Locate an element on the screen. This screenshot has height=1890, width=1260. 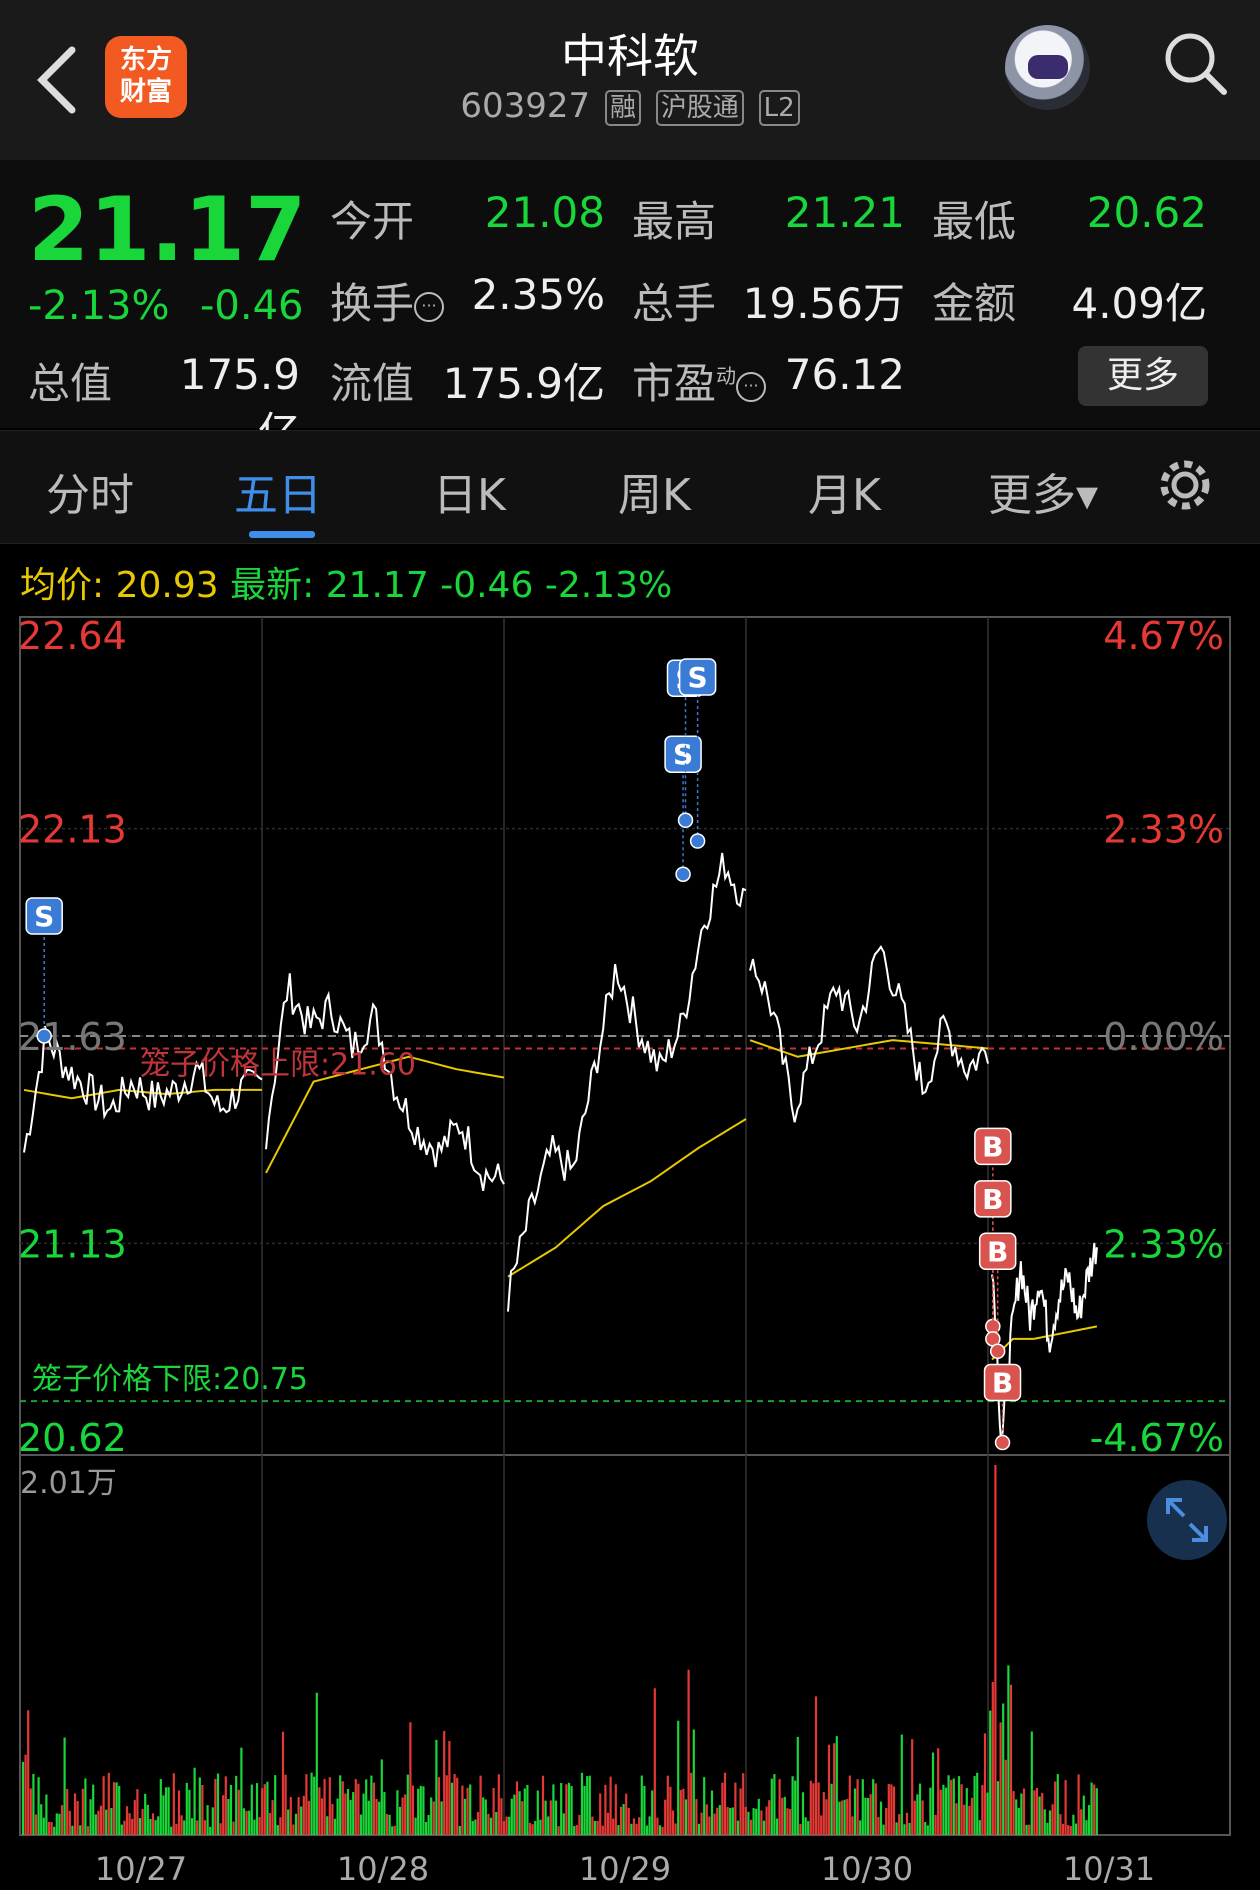
x-date-label: 10/27 is located at coordinates (141, 1869).